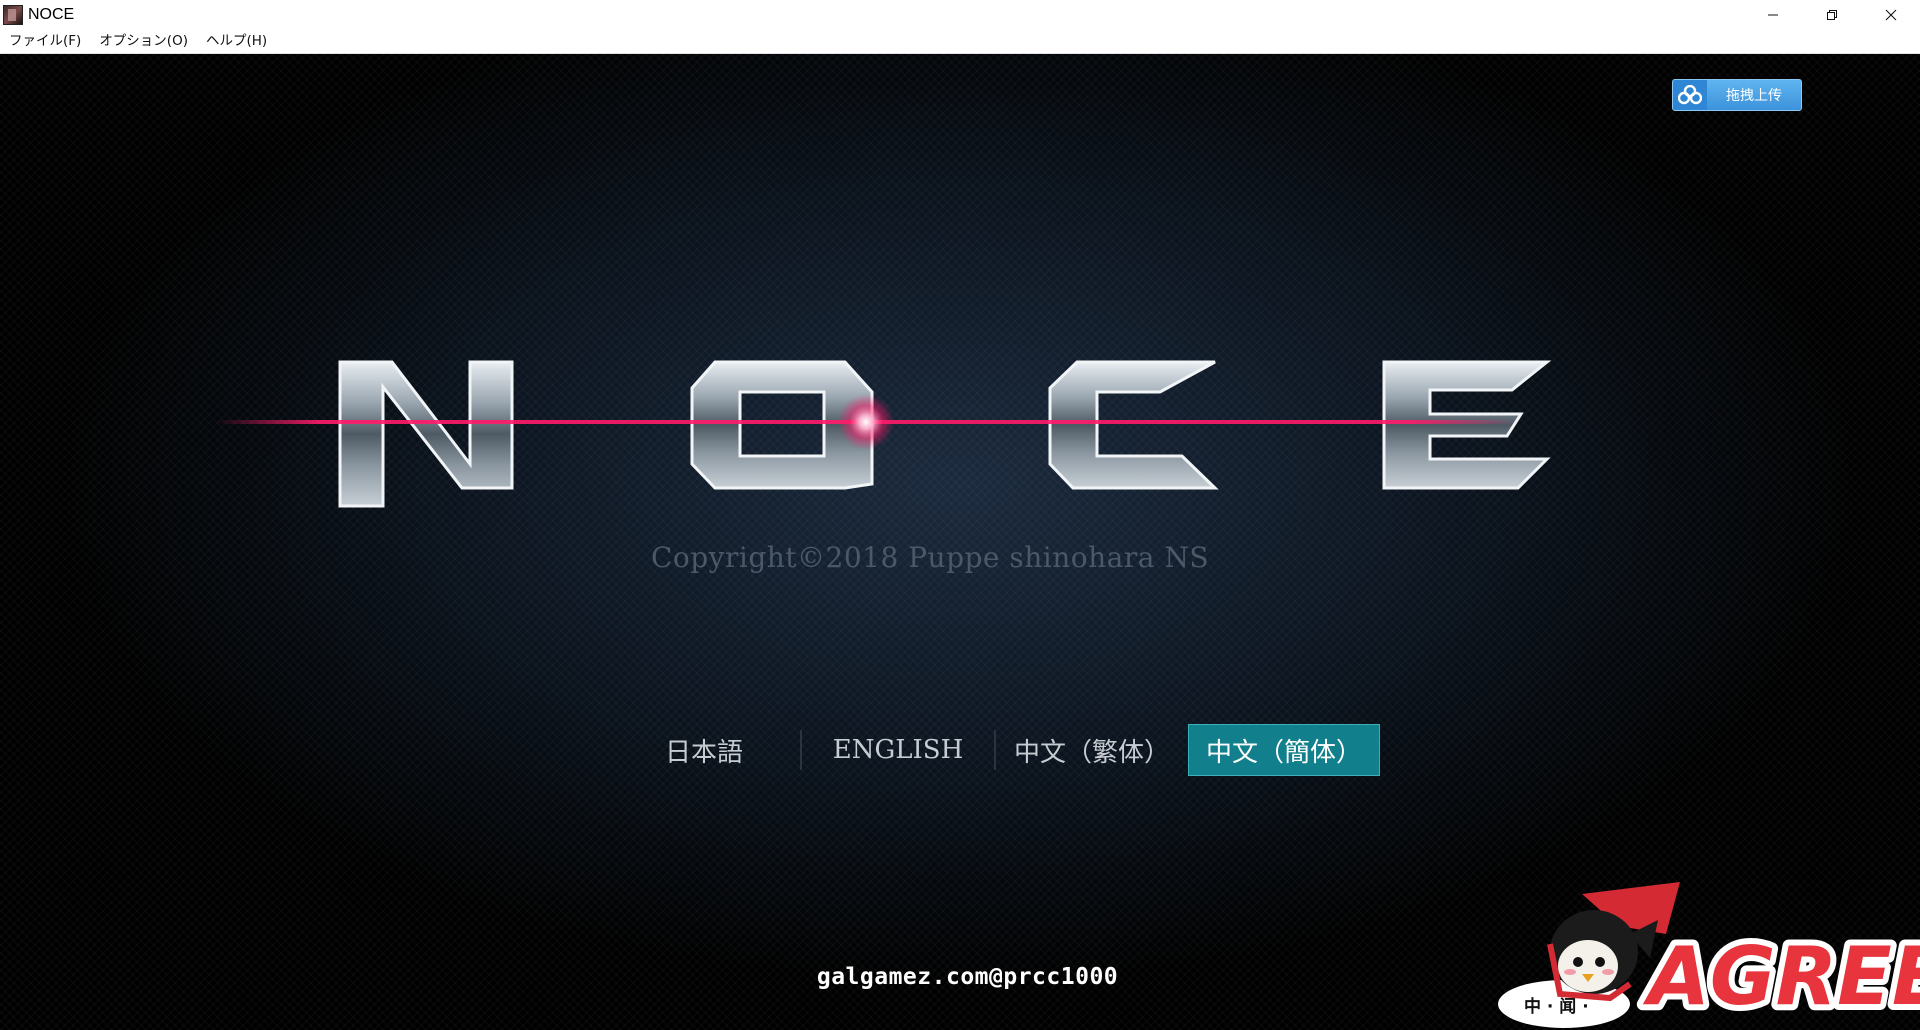  Describe the element at coordinates (426, 434) in the screenshot. I see `logo-letter-n` at that location.